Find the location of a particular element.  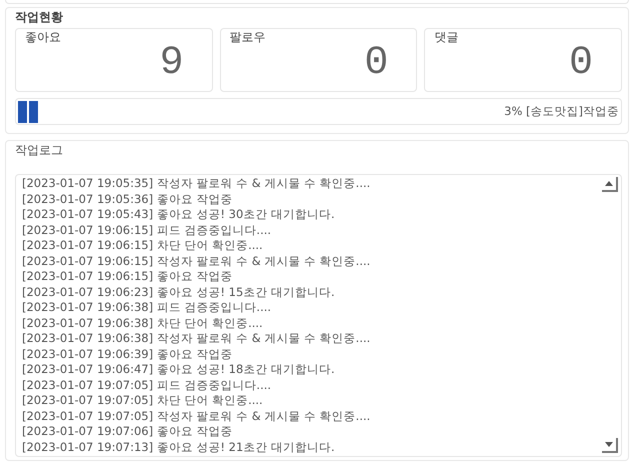

log-line: [2023-01-07 19:06:15] 좋아요 작업중 is located at coordinates (128, 276).